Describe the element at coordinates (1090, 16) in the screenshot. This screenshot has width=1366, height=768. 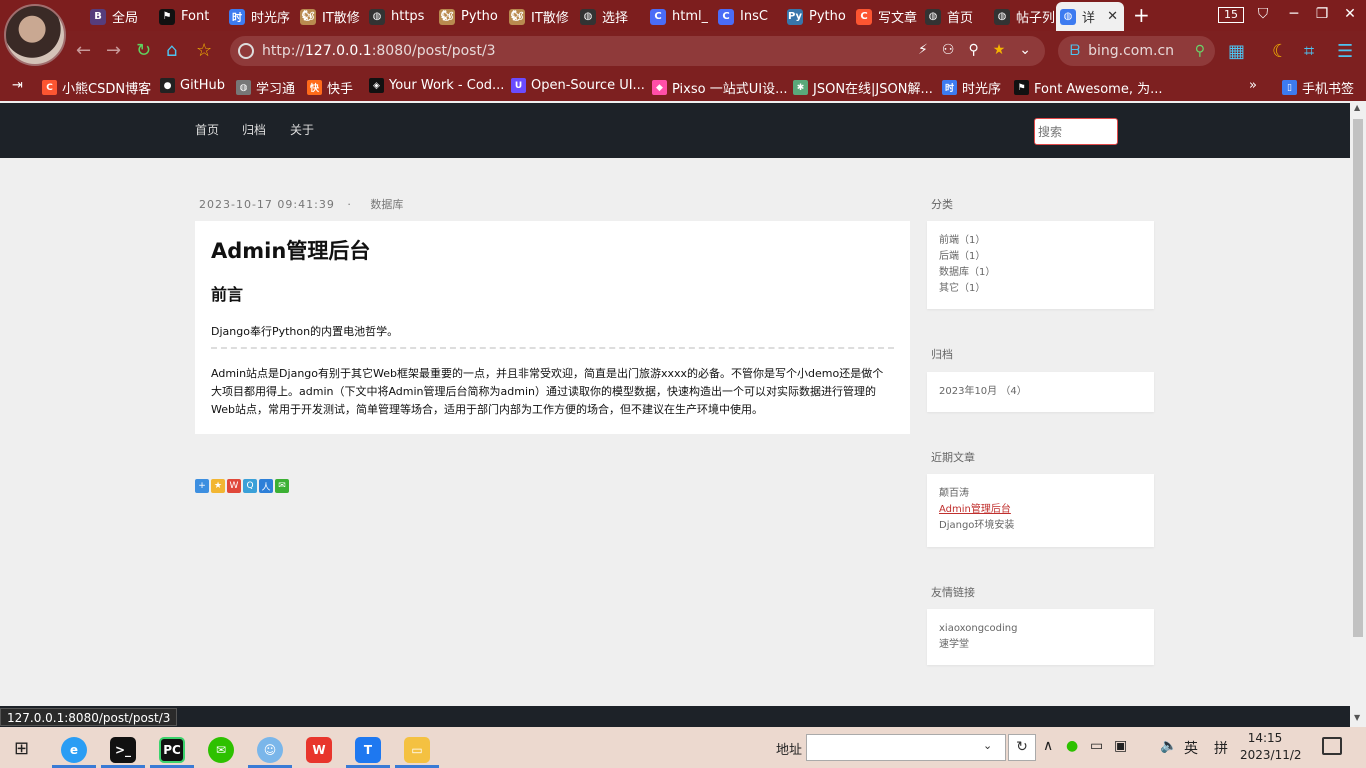
I see `browser-tab: ◍ 详 ✕` at that location.